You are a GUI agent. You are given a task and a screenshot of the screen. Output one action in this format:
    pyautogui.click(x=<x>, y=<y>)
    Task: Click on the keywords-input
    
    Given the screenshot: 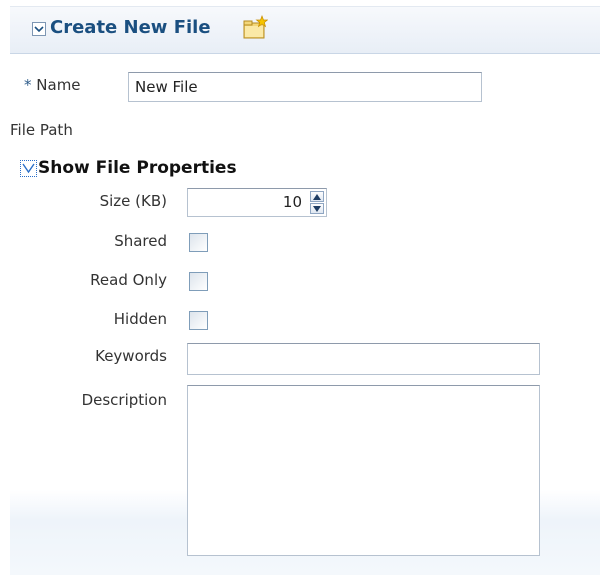 What is the action you would take?
    pyautogui.click(x=363, y=359)
    